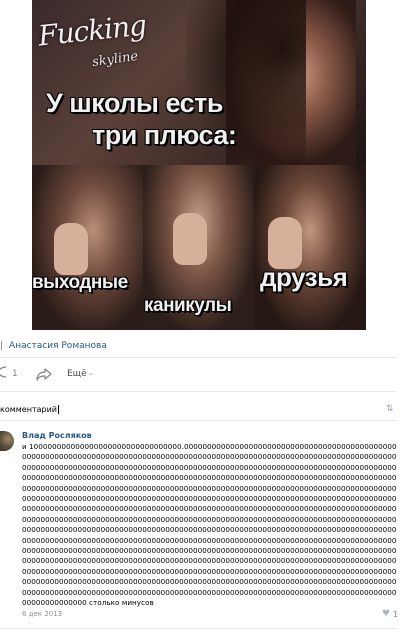 This screenshot has height=633, width=409. Describe the element at coordinates (188, 305) in the screenshot. I see `caption-word-2: каникулы` at that location.